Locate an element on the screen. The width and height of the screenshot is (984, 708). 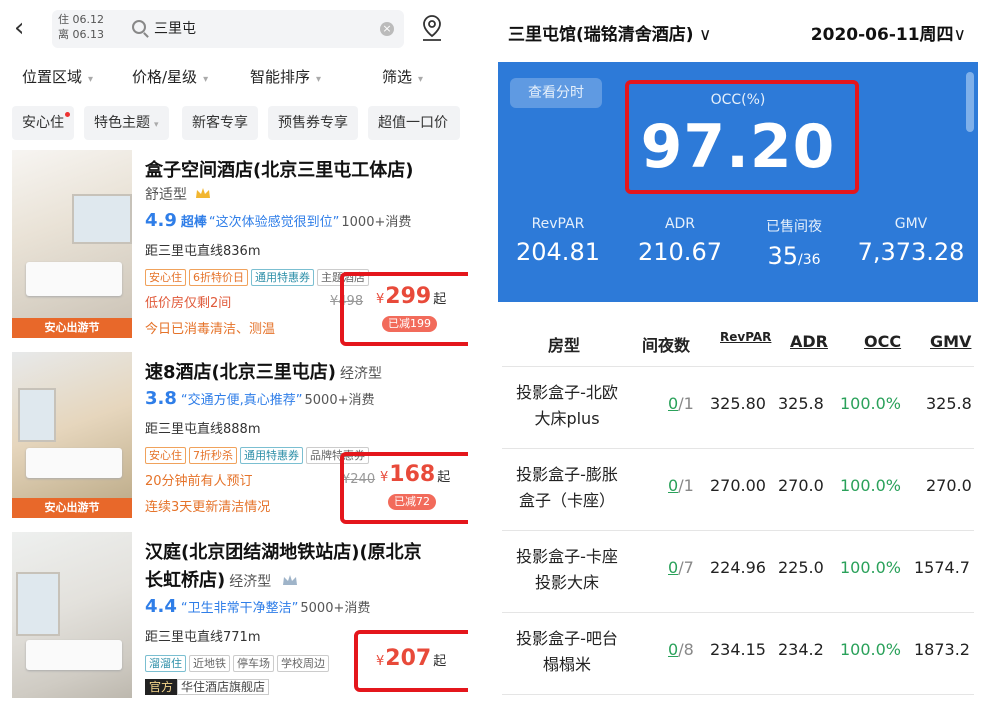
hotel-clean-info: 连续3天更新清洁情况 is located at coordinates (208, 507).